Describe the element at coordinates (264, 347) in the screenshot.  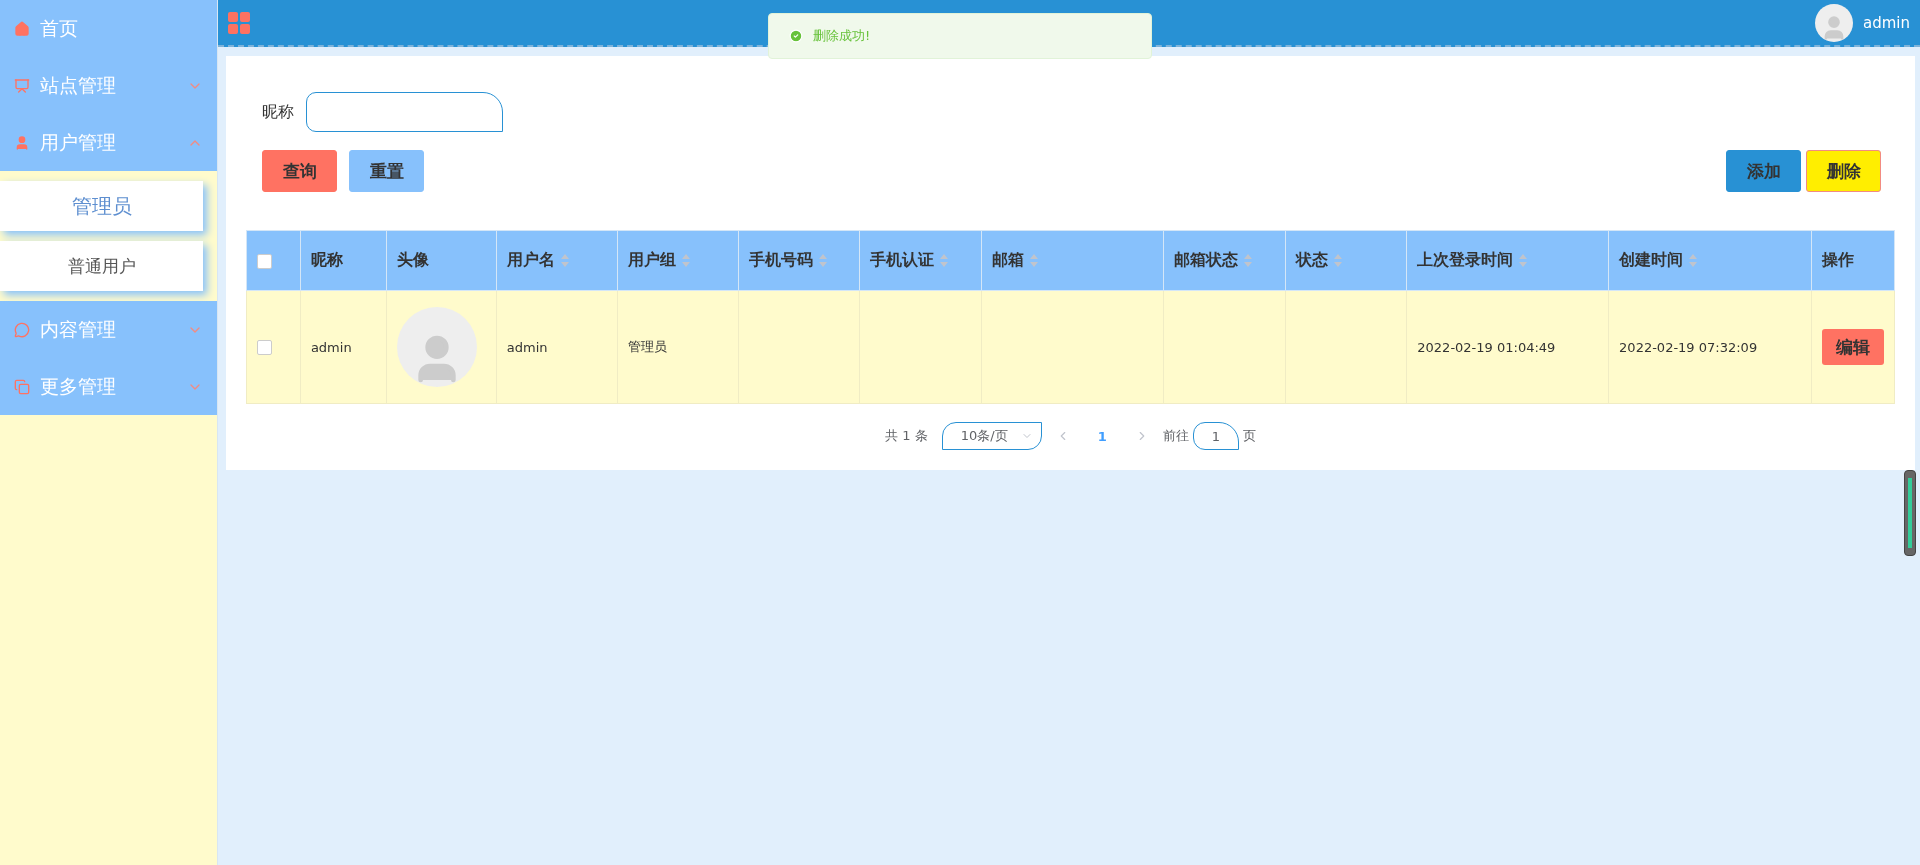
I see `row-checkbox` at that location.